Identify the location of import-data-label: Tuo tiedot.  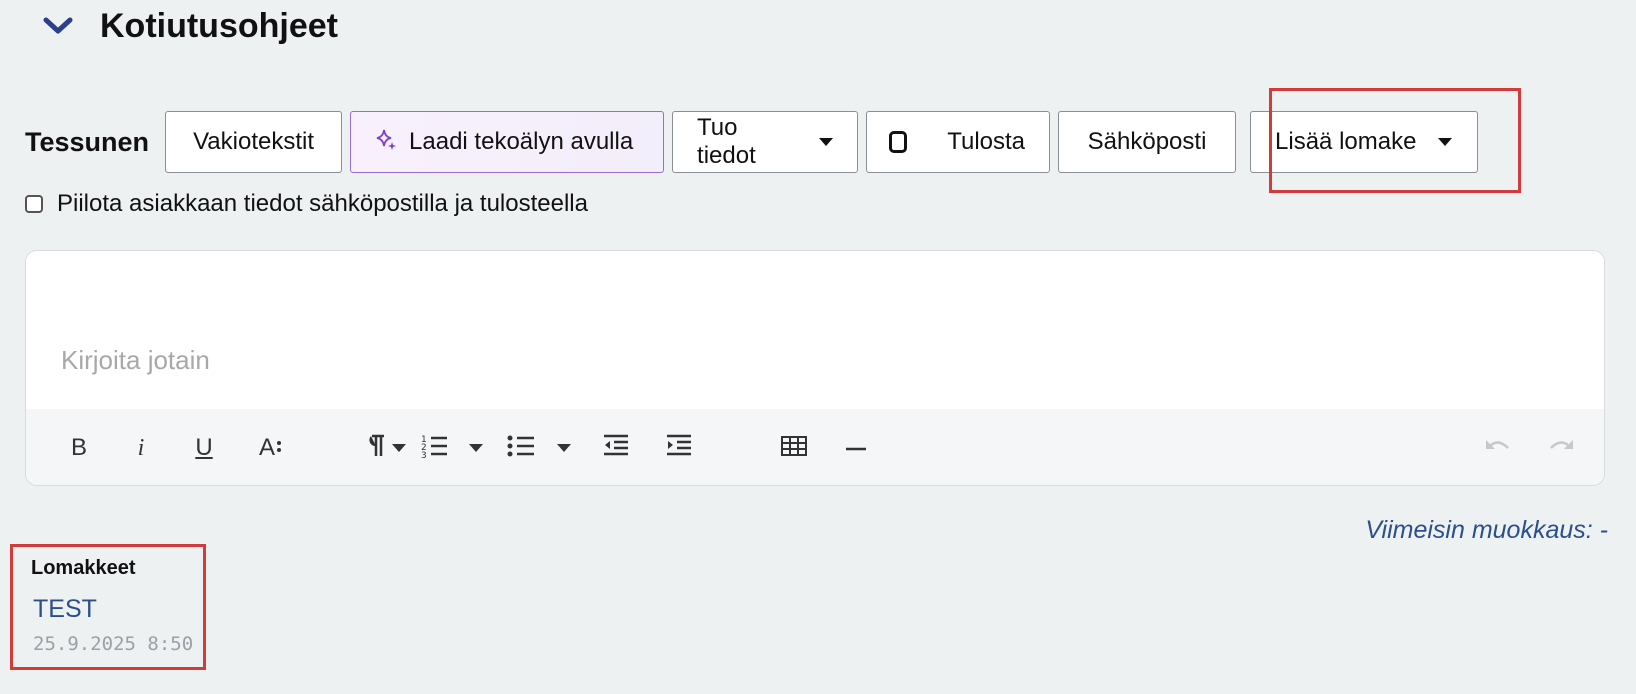
(726, 141).